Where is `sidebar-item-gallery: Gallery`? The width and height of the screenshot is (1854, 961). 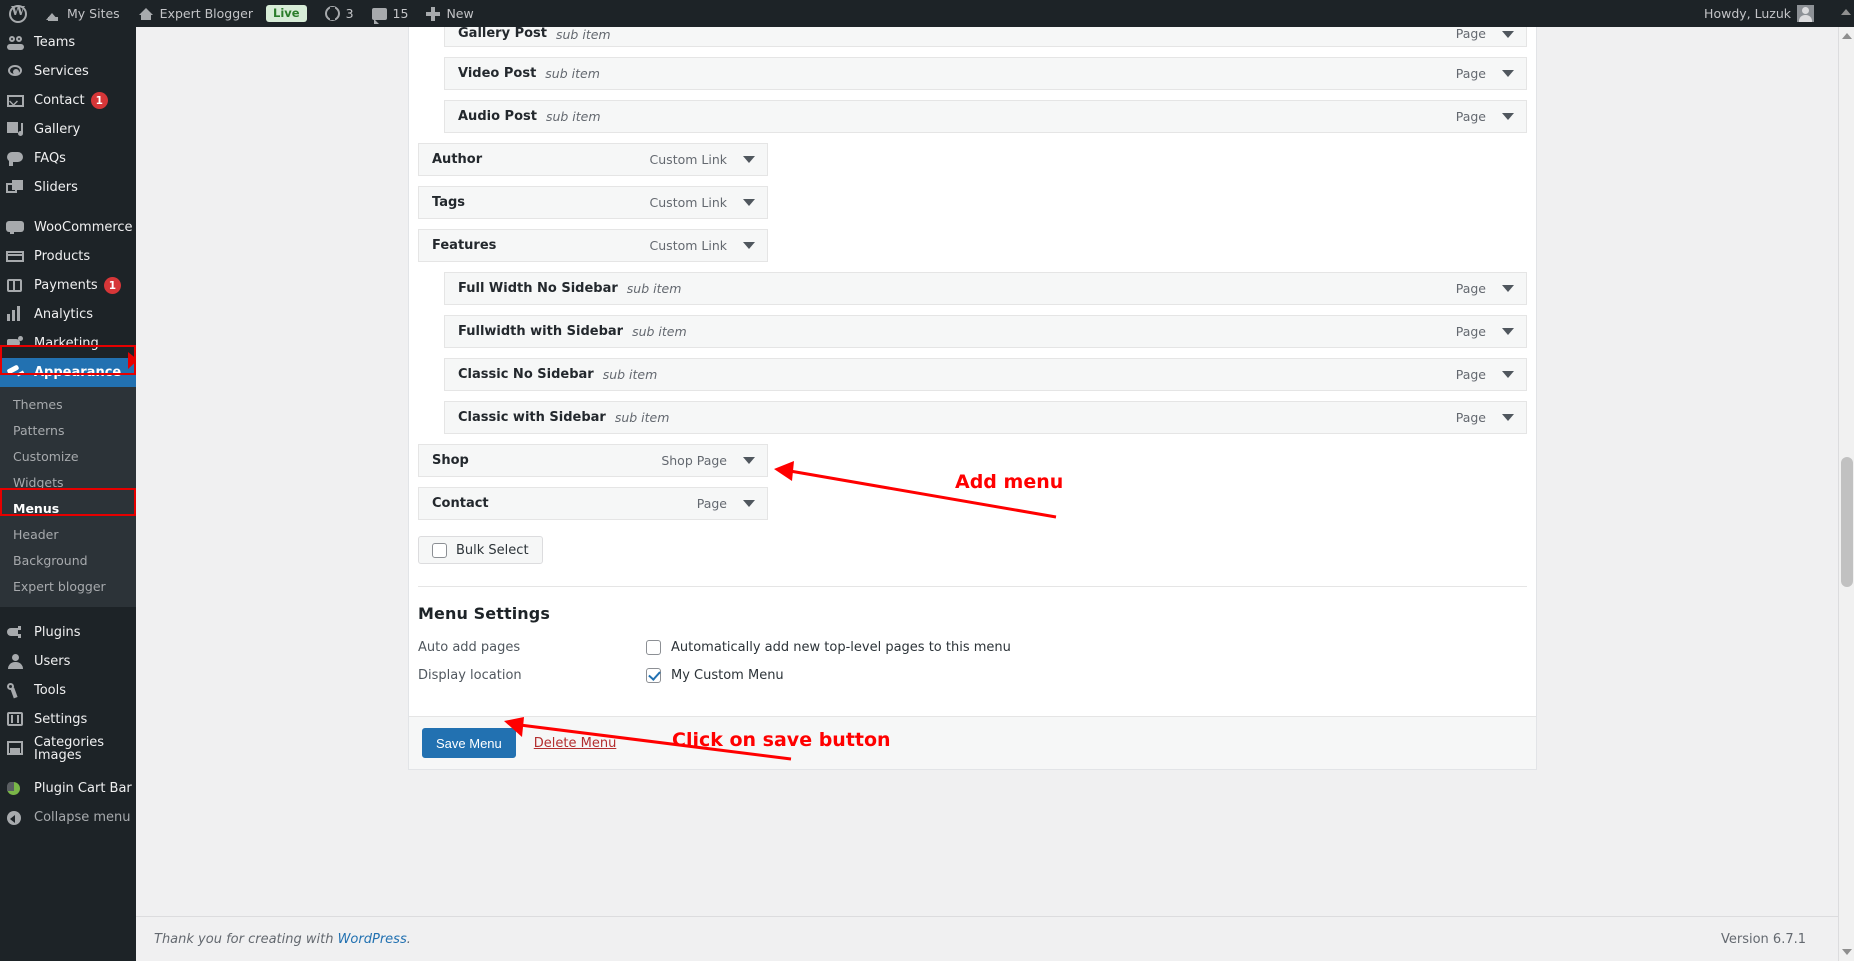
sidebar-item-gallery: Gallery is located at coordinates (68, 129).